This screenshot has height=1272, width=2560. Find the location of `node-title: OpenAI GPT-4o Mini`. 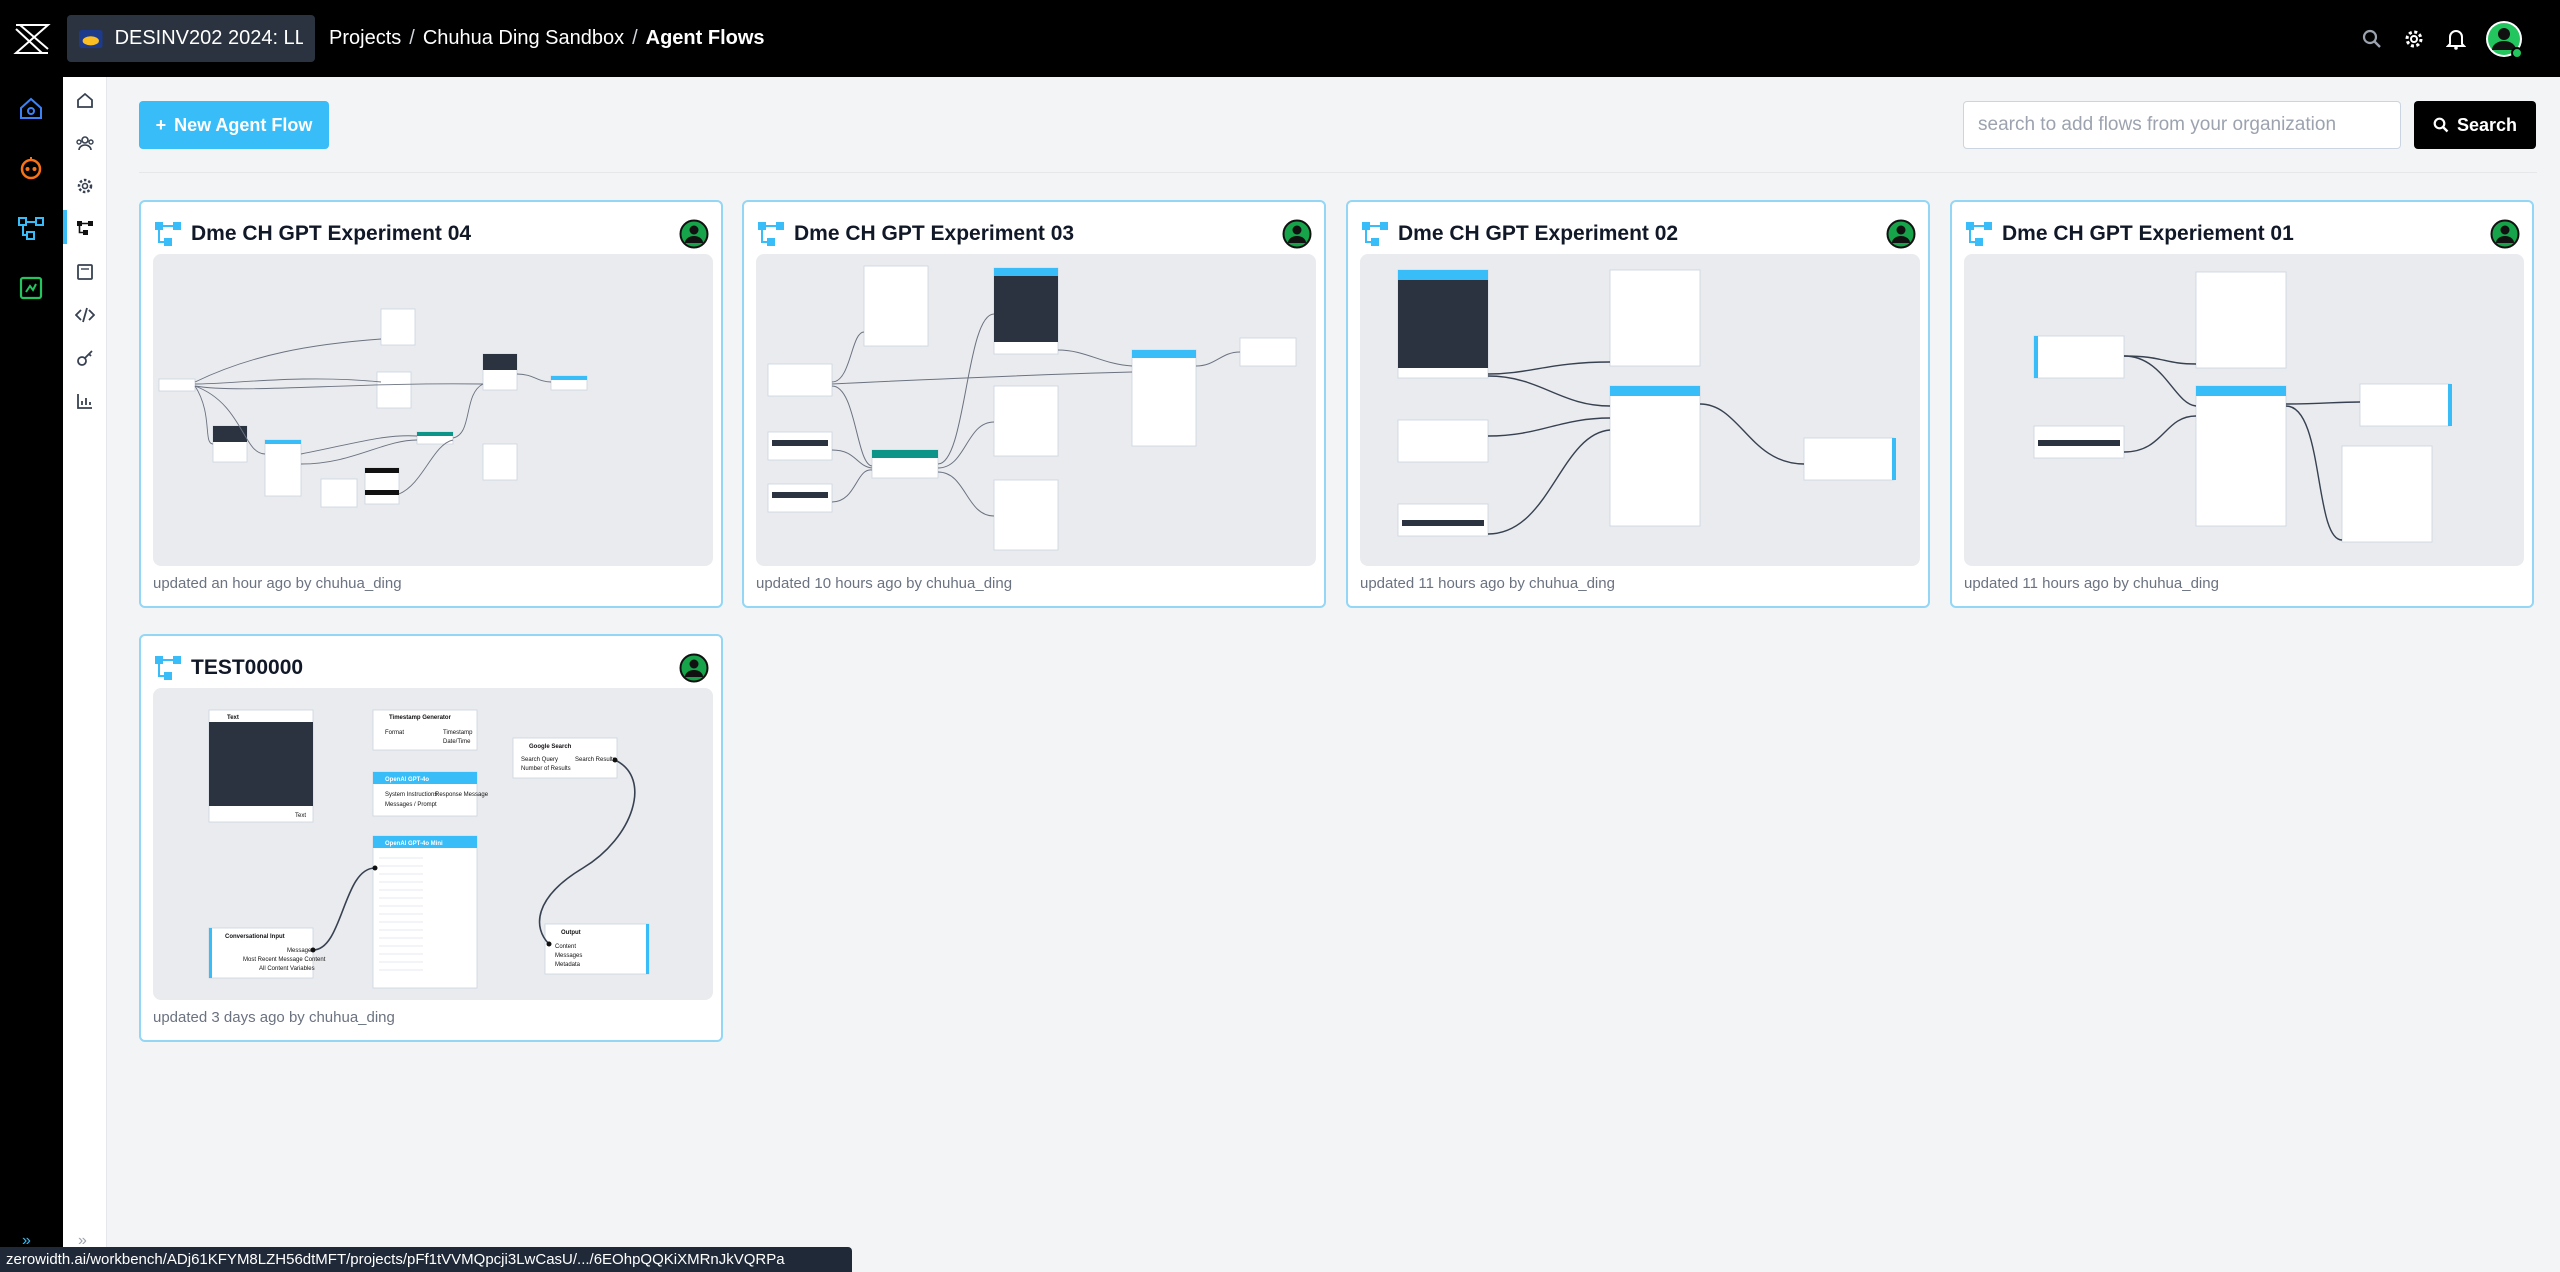

node-title: OpenAI GPT-4o Mini is located at coordinates (414, 844).